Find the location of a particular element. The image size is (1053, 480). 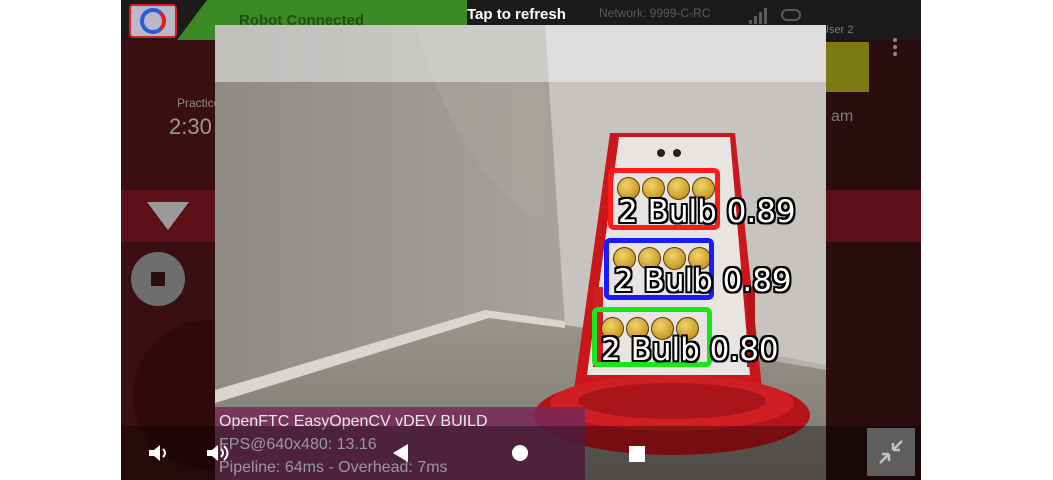

recents-square-icon is located at coordinates (637, 454).